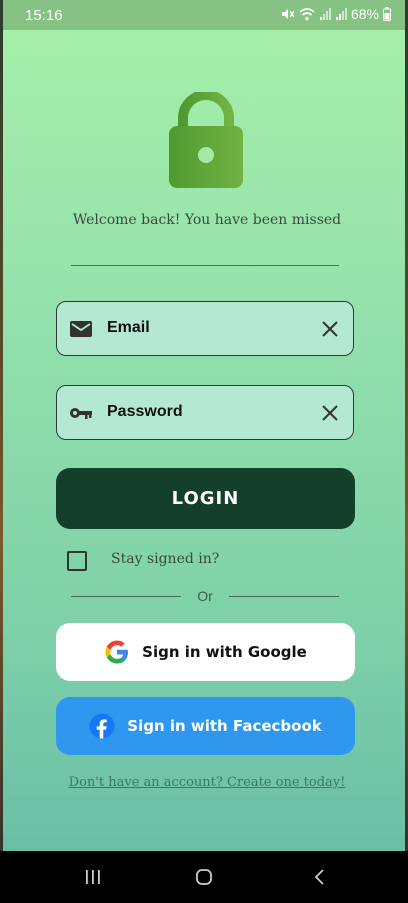  I want to click on password-field: Password, so click(205, 412).